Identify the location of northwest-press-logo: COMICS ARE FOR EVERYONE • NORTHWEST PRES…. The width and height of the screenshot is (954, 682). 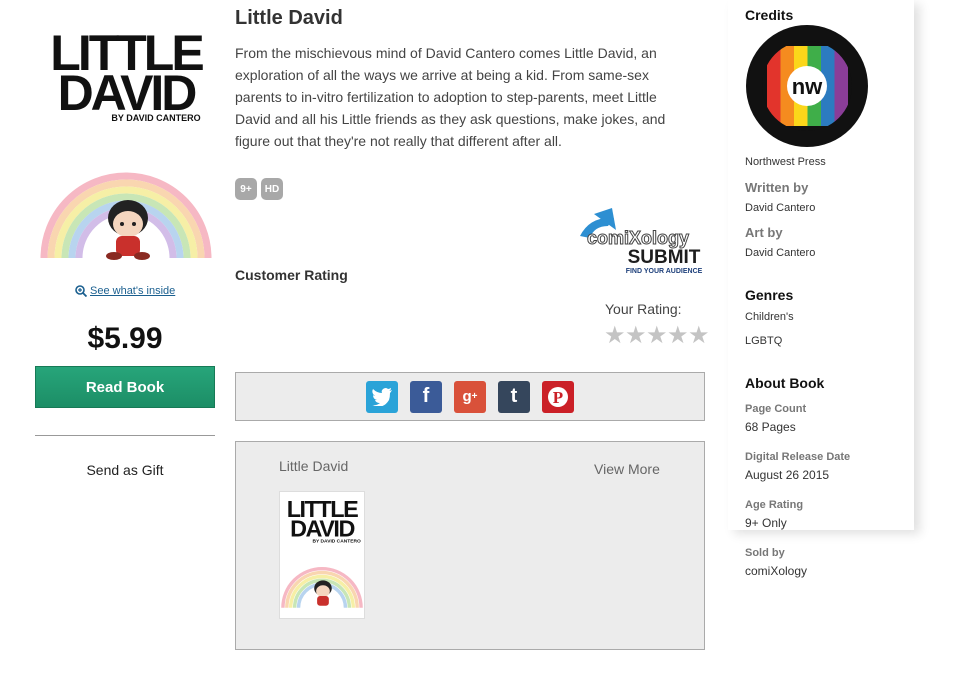
(807, 86).